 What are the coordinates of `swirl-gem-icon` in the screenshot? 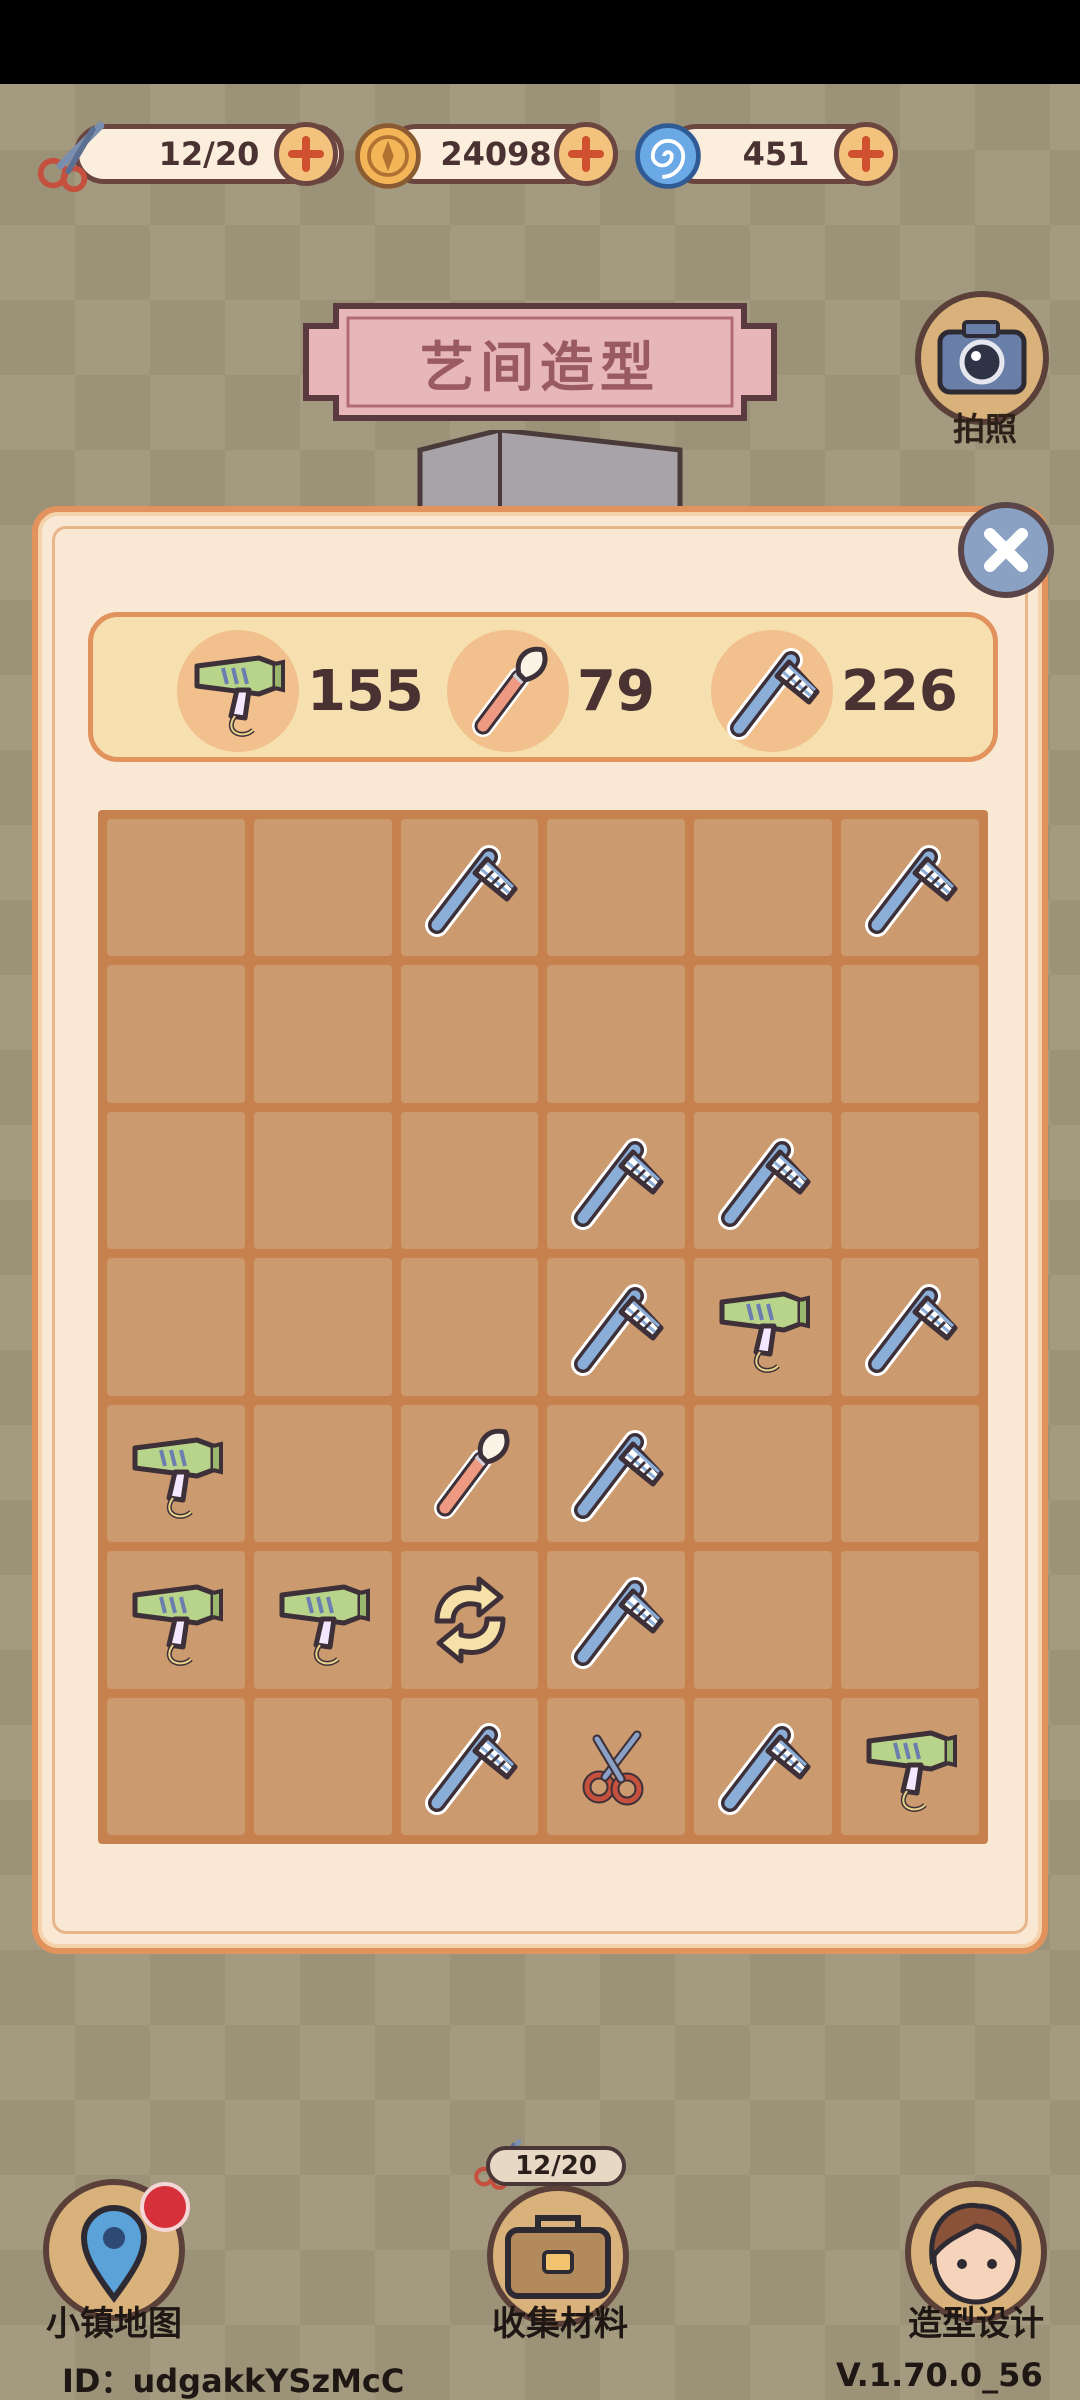 It's located at (668, 156).